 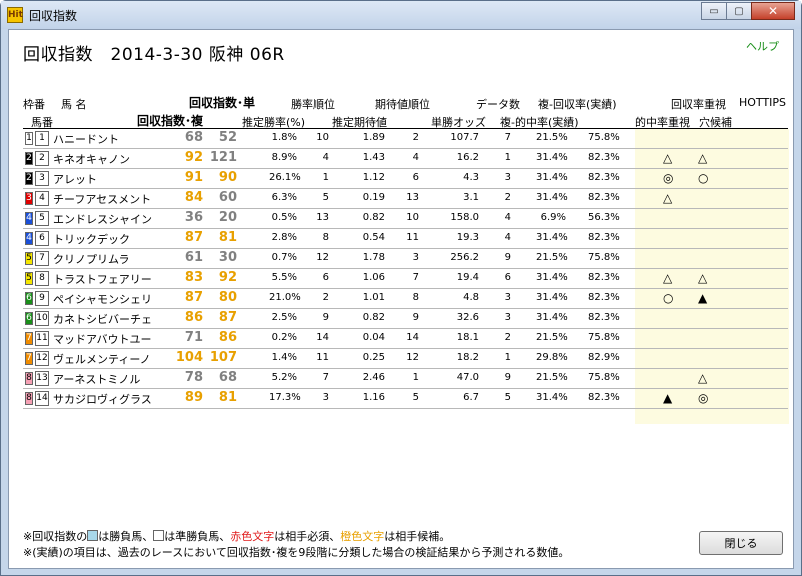 I want to click on horse-name: サカジロヴィグラス, so click(x=102, y=399).